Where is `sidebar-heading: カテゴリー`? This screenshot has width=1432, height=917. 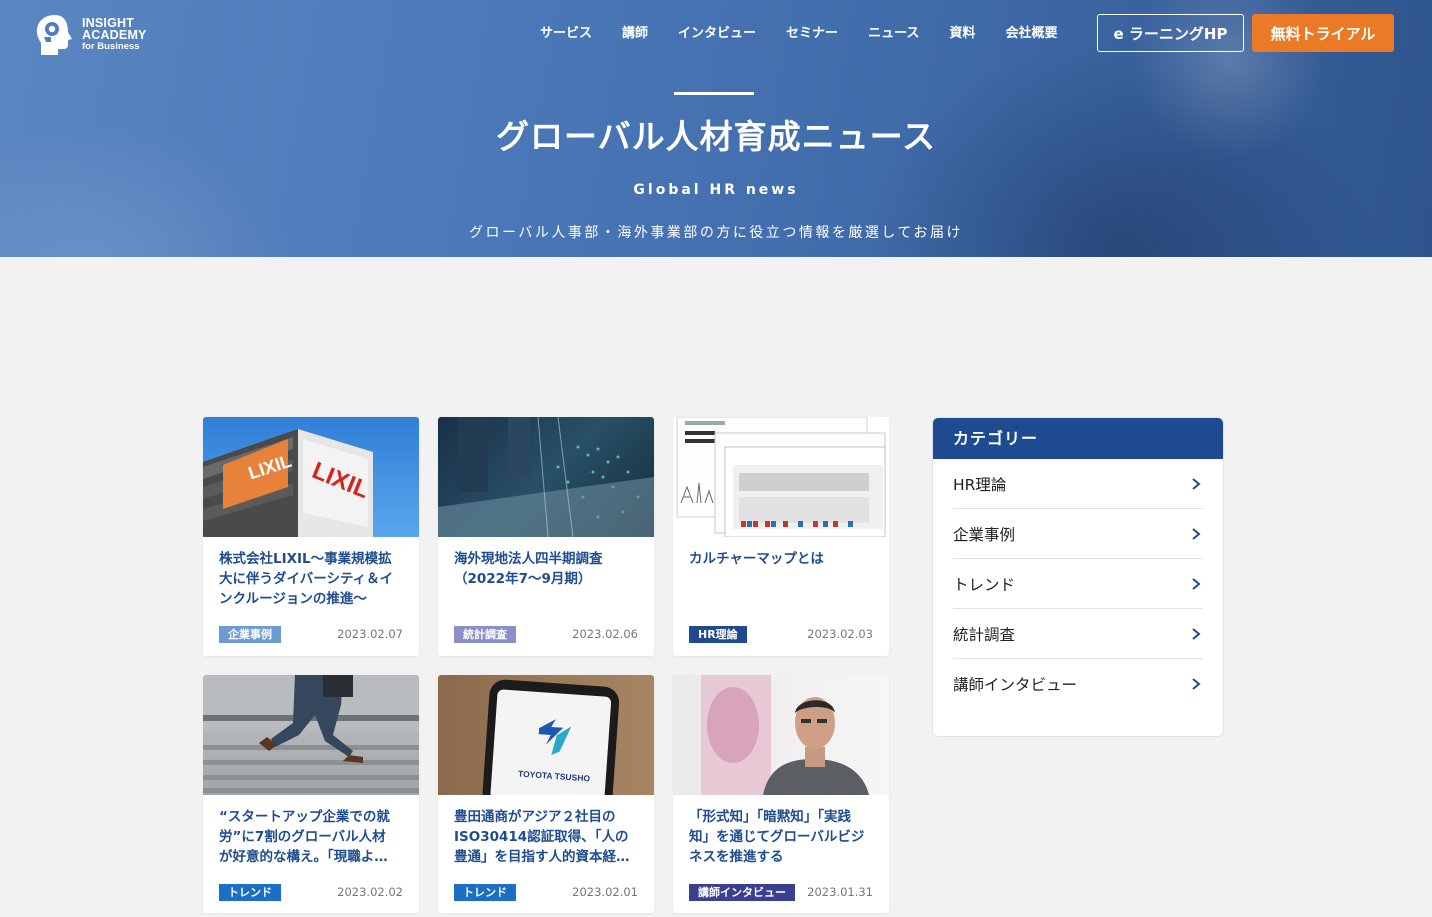 sidebar-heading: カテゴリー is located at coordinates (1078, 438).